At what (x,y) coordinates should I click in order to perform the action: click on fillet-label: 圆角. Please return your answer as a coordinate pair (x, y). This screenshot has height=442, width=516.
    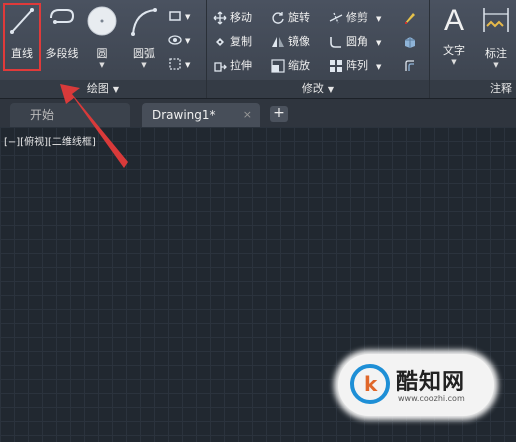
    Looking at the image, I should click on (357, 41).